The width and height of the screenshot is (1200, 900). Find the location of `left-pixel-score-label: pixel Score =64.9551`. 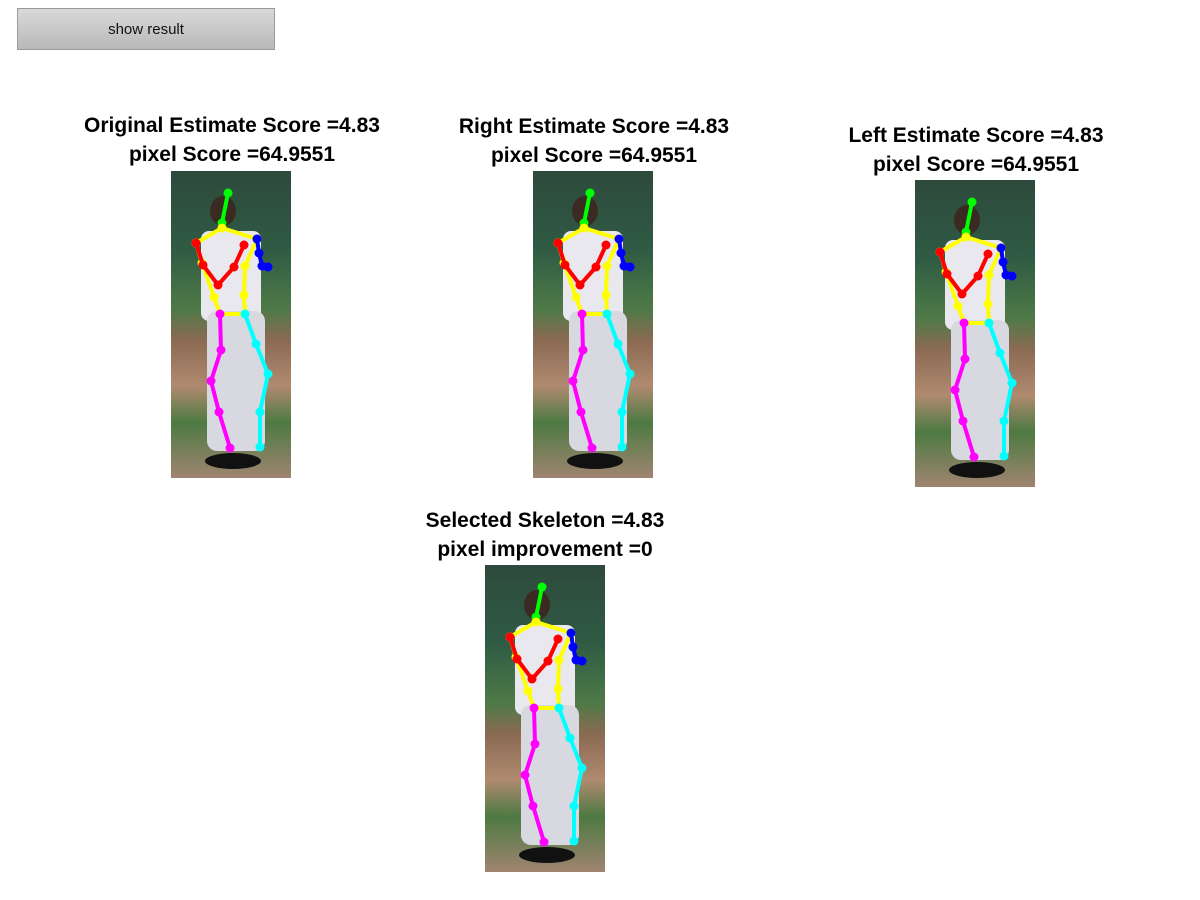

left-pixel-score-label: pixel Score =64.9551 is located at coordinates (976, 164).